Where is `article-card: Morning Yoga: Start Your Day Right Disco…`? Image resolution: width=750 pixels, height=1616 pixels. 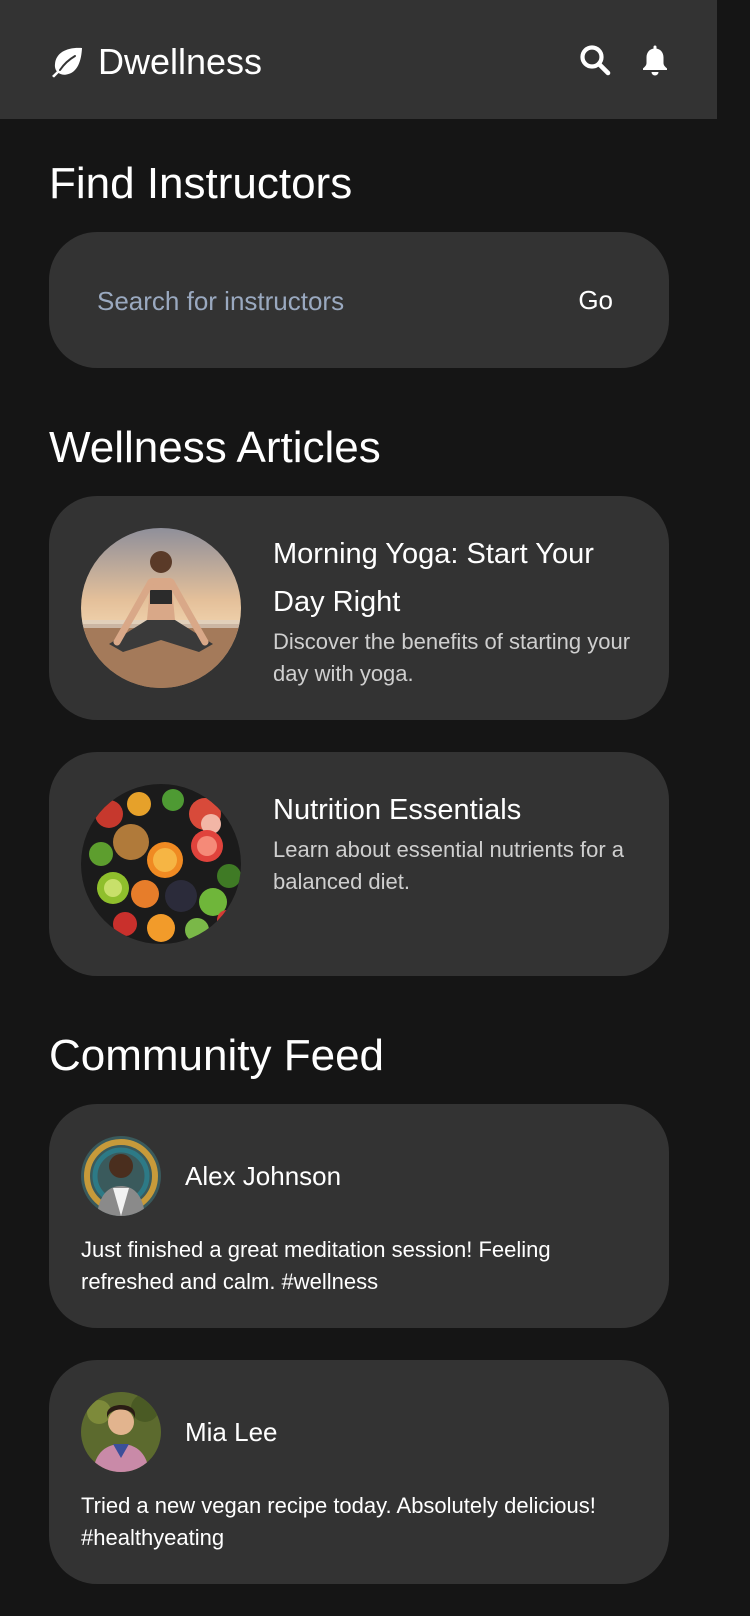
article-card: Morning Yoga: Start Your Day Right Disco… is located at coordinates (359, 608).